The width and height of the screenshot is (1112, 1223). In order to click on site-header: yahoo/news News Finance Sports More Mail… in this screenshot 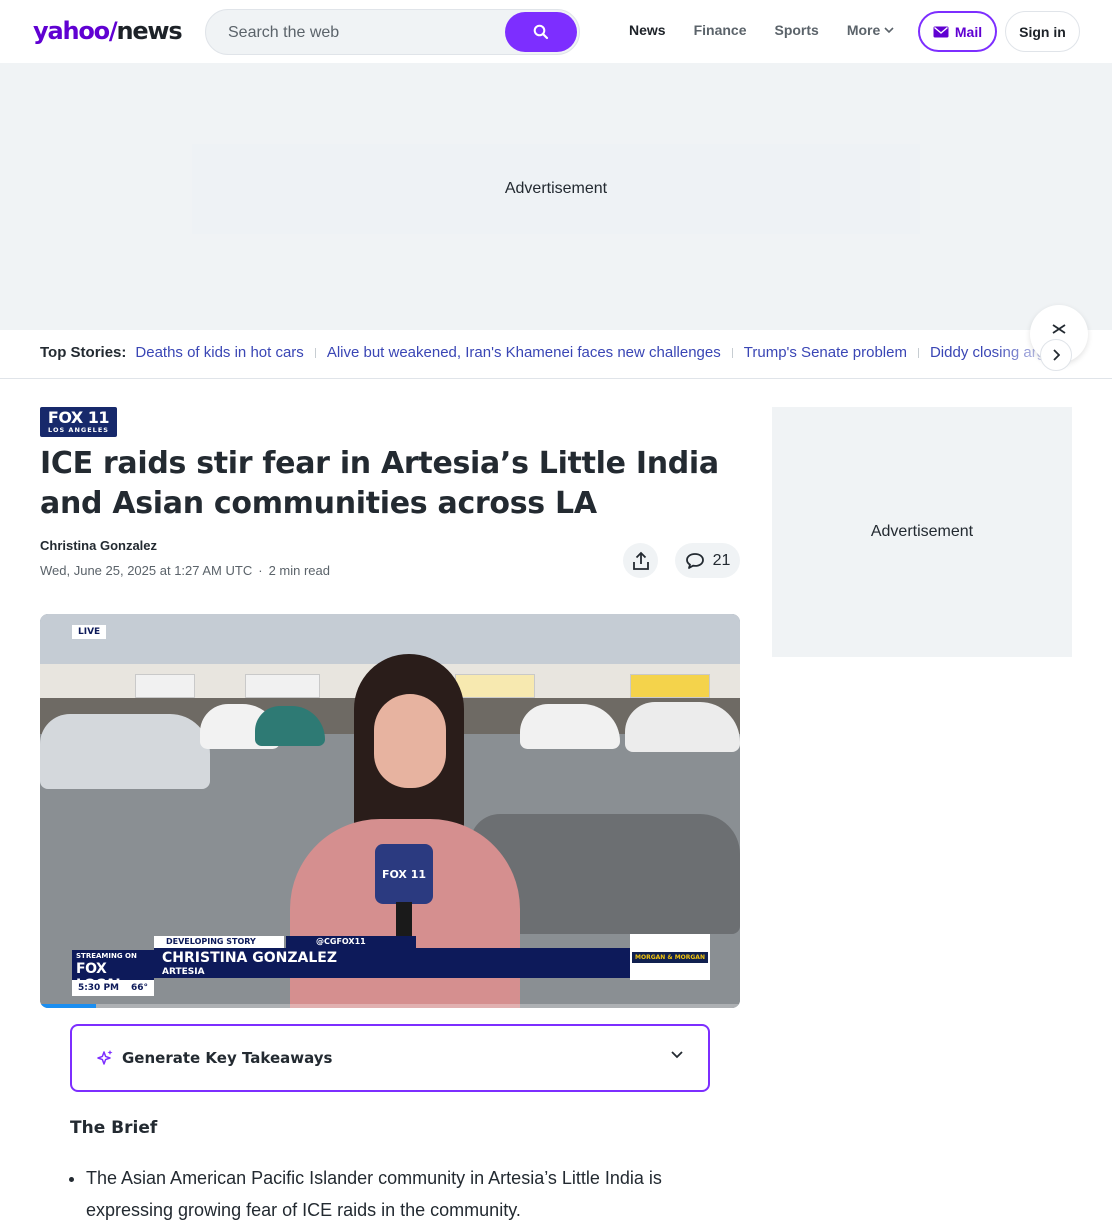, I will do `click(556, 32)`.